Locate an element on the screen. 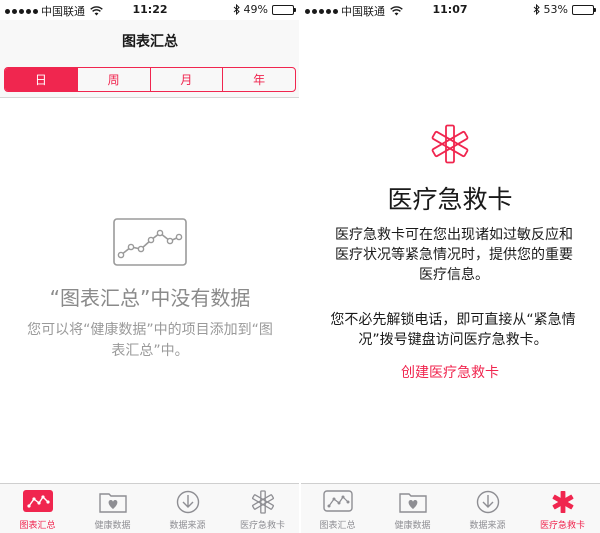 The width and height of the screenshot is (600, 533). status-bar: 中国联通 11:07 53% is located at coordinates (450, 10).